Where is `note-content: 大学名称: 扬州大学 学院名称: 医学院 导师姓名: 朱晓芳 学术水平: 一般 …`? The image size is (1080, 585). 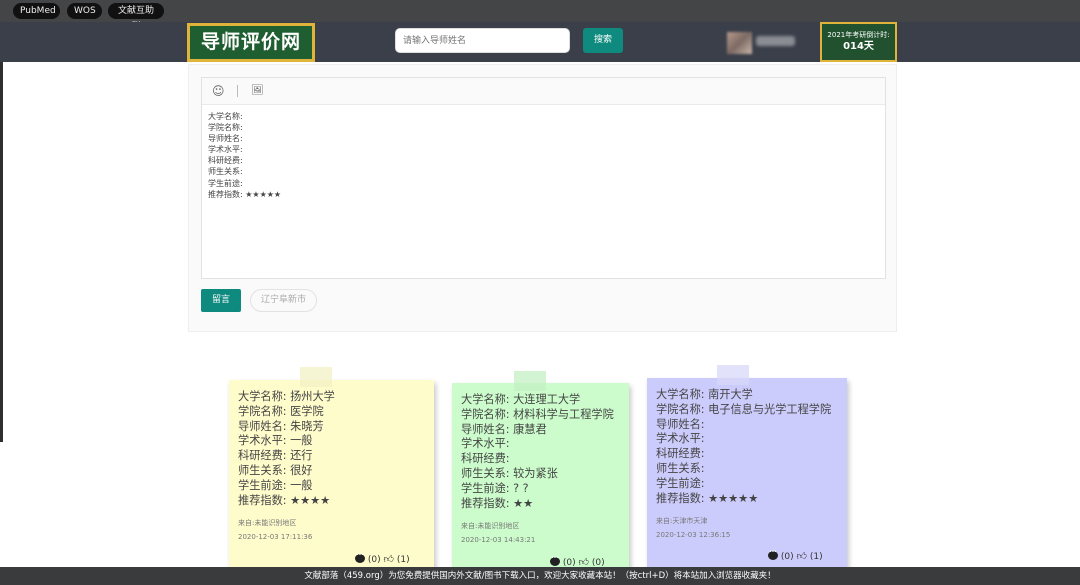 note-content: 大学名称: 扬州大学 学院名称: 医学院 导师姓名: 朱晓芳 学术水平: 一般 … is located at coordinates (286, 449).